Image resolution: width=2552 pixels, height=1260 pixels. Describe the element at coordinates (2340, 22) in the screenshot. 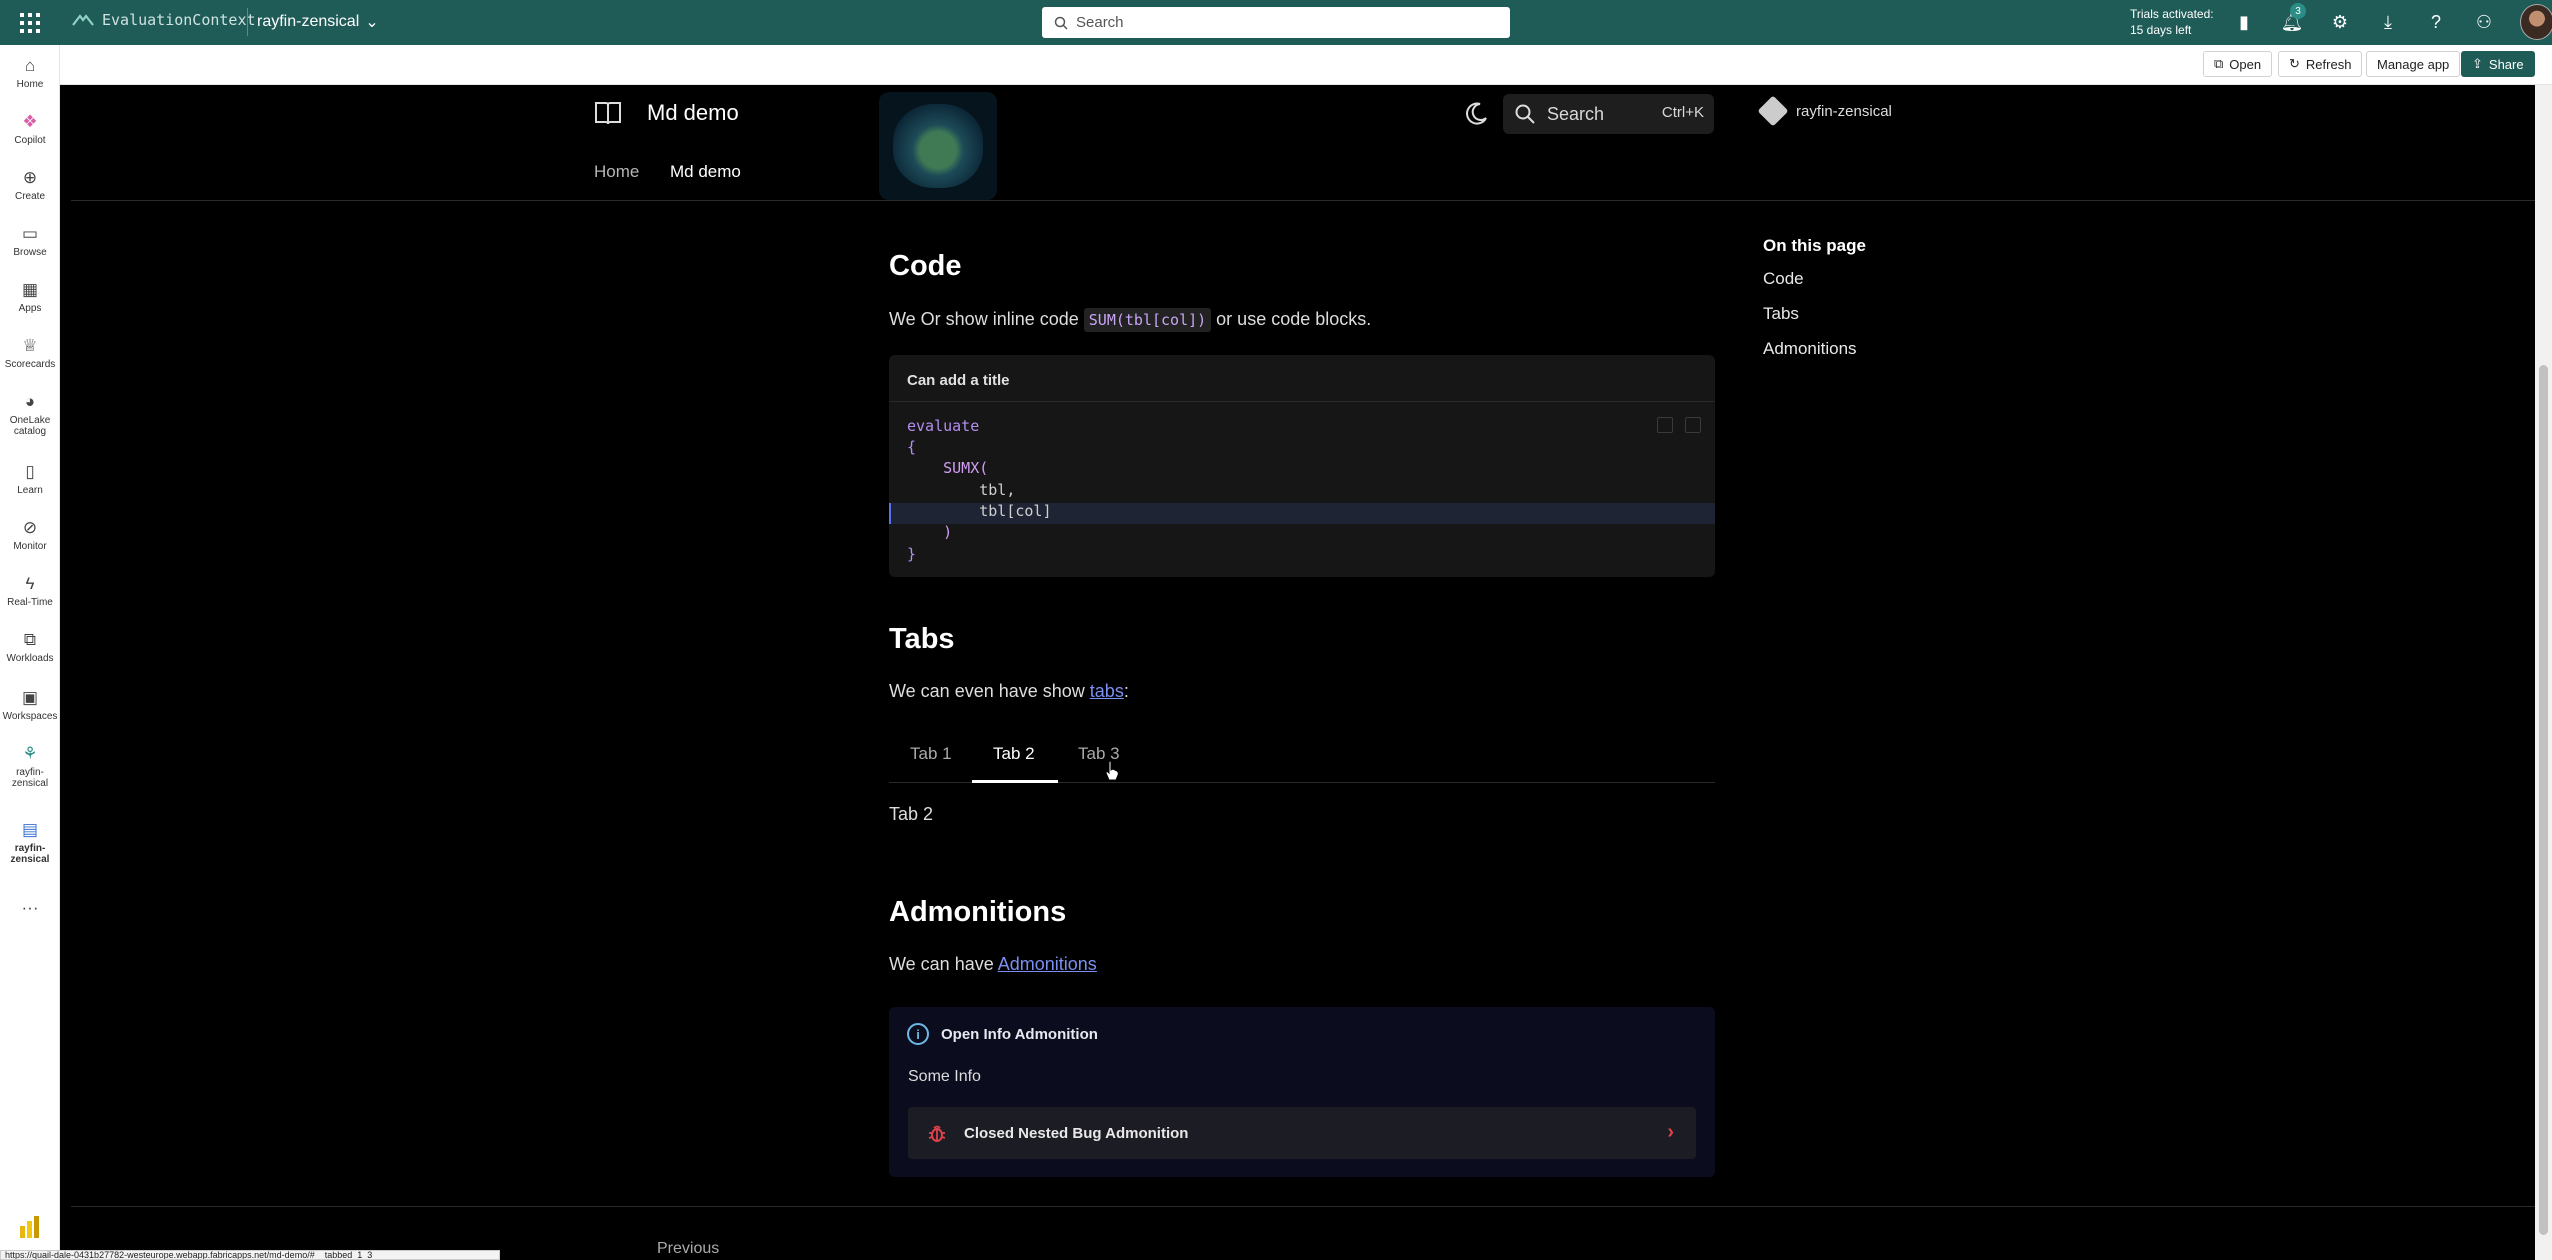

I see `gear-icon: ⚙` at that location.